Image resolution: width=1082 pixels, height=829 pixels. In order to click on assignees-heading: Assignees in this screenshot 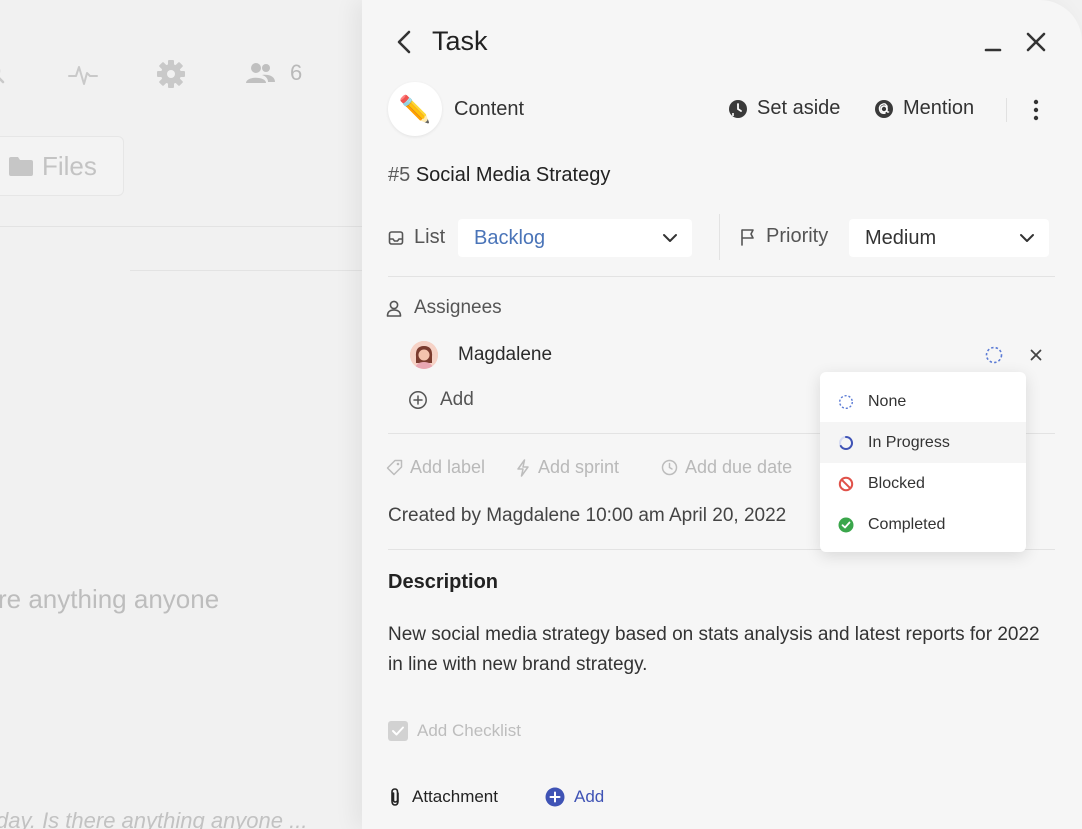, I will do `click(444, 308)`.